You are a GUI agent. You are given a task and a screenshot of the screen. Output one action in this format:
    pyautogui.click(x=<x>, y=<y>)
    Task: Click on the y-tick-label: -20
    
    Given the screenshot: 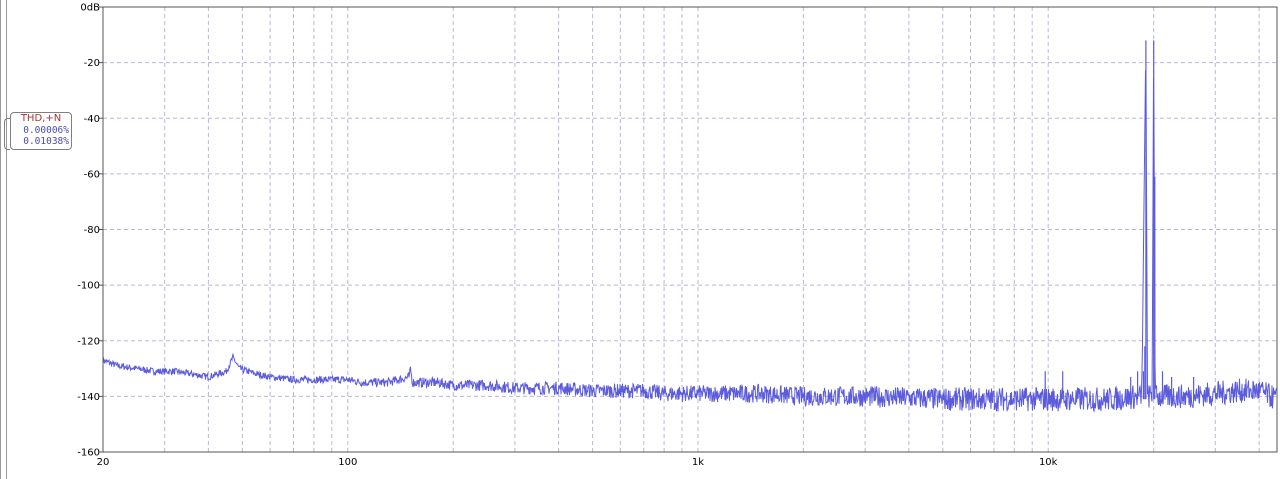 What is the action you would take?
    pyautogui.click(x=92, y=63)
    